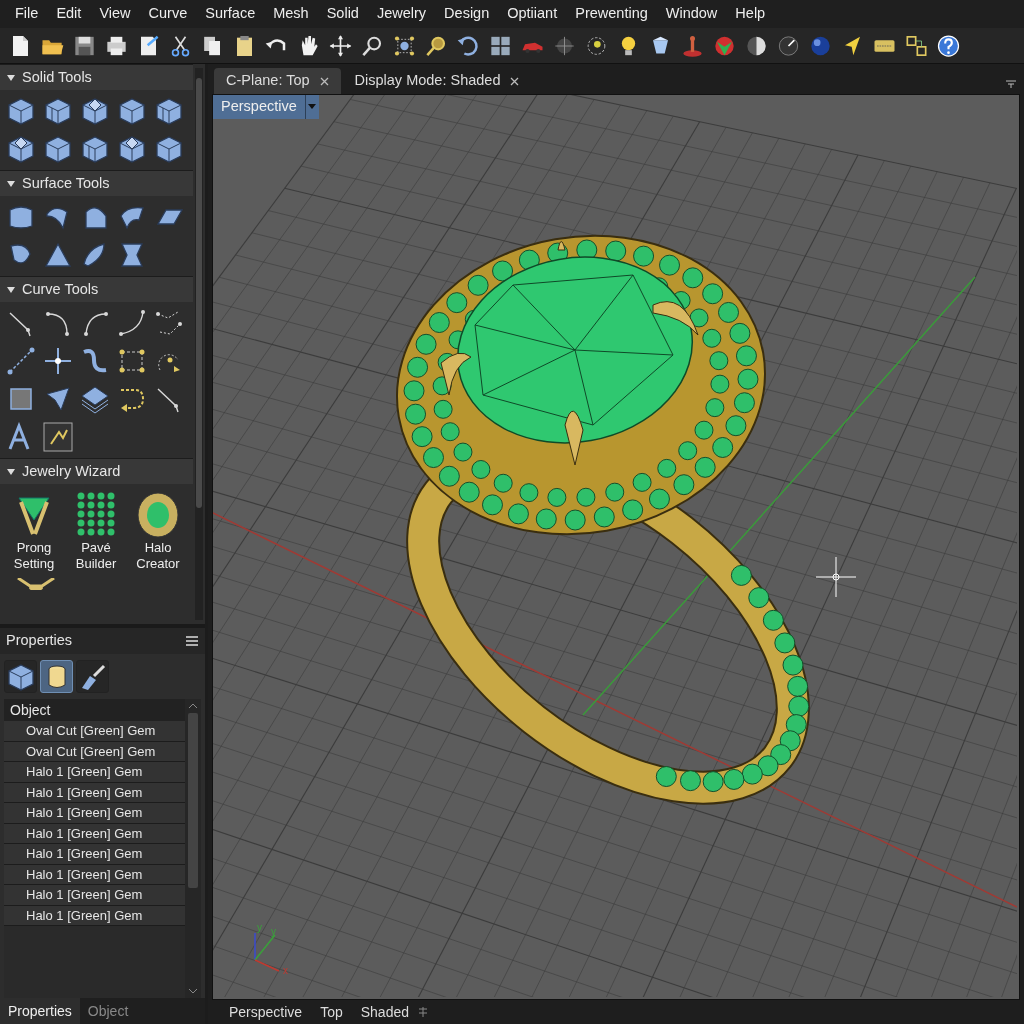 Image resolution: width=1024 pixels, height=1024 pixels. What do you see at coordinates (39, 641) in the screenshot?
I see `panel-title: Properties` at bounding box center [39, 641].